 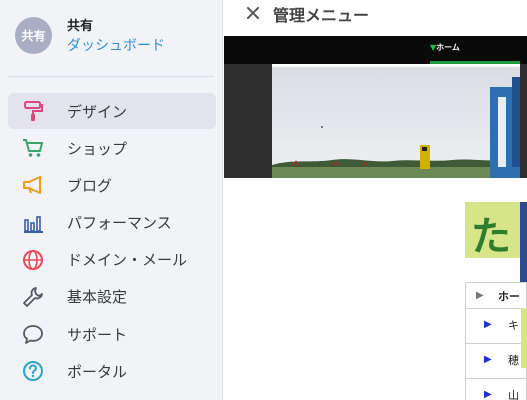 I want to click on sidebar-item-label: ポータル, so click(x=97, y=371).